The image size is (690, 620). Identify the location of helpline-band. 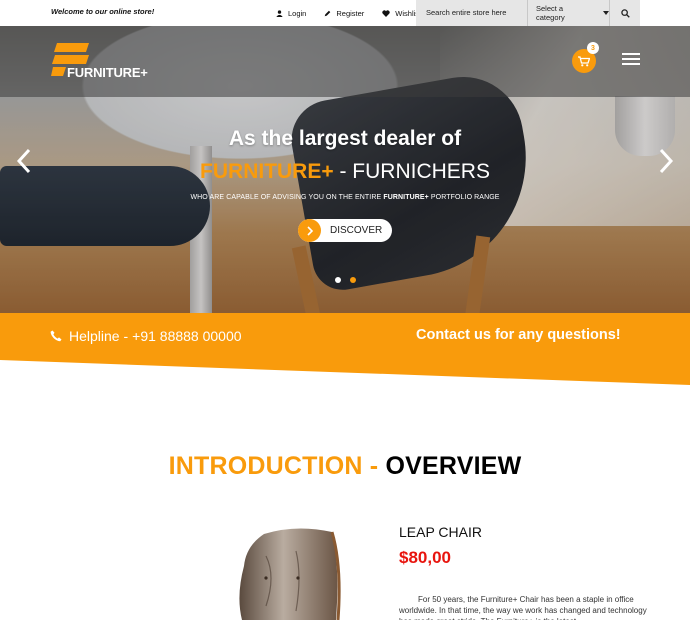
(345, 350).